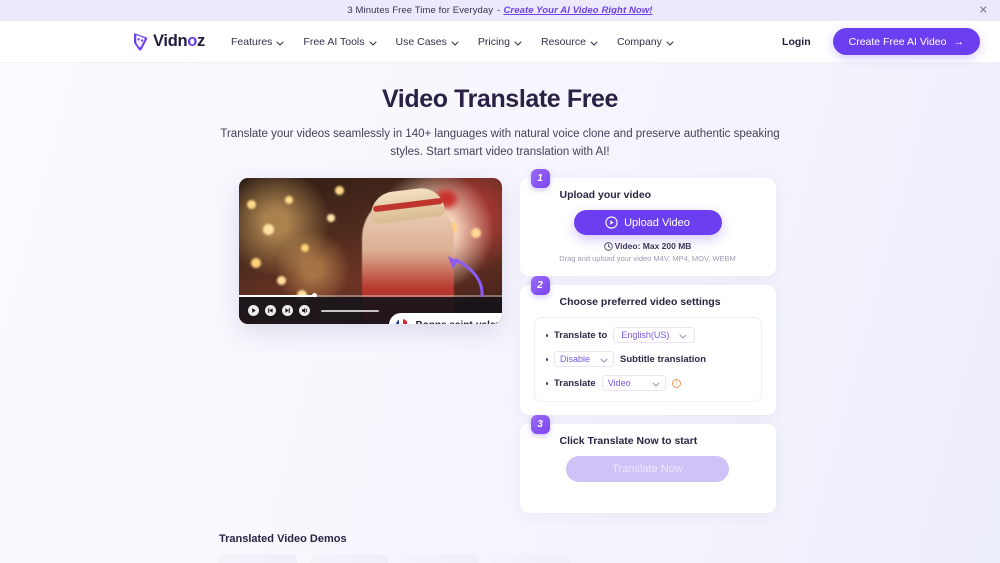  I want to click on setting-row-translate-type: Translate Video !, so click(647, 383).